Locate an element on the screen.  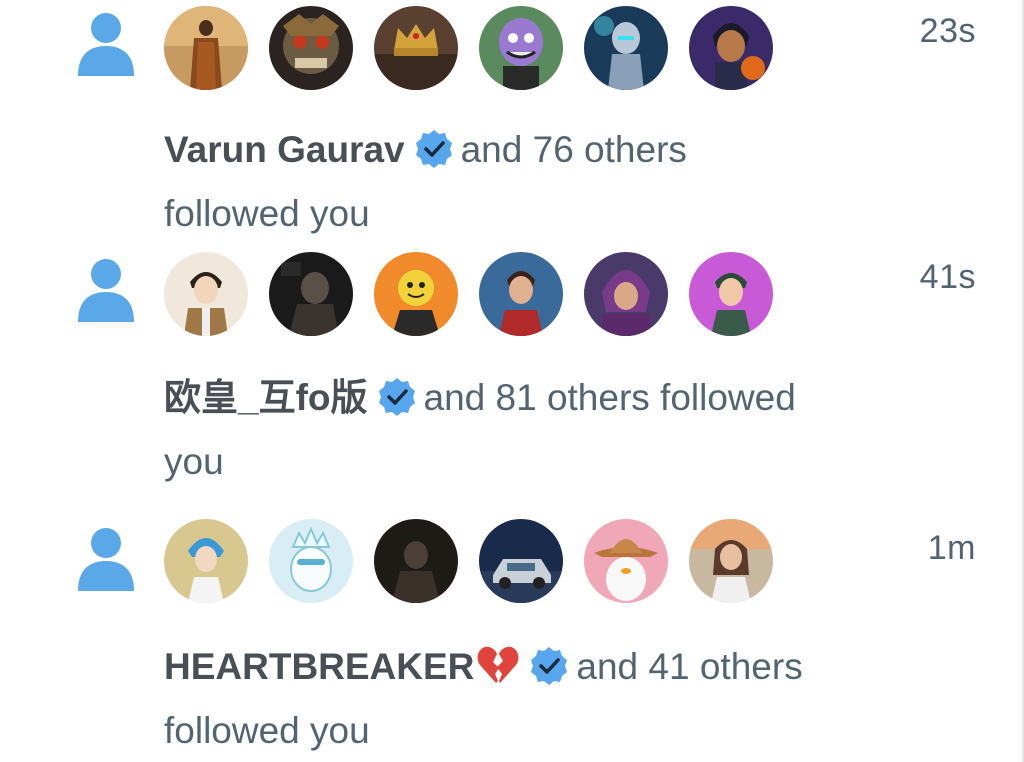
timestamp: 23s is located at coordinates (947, 31).